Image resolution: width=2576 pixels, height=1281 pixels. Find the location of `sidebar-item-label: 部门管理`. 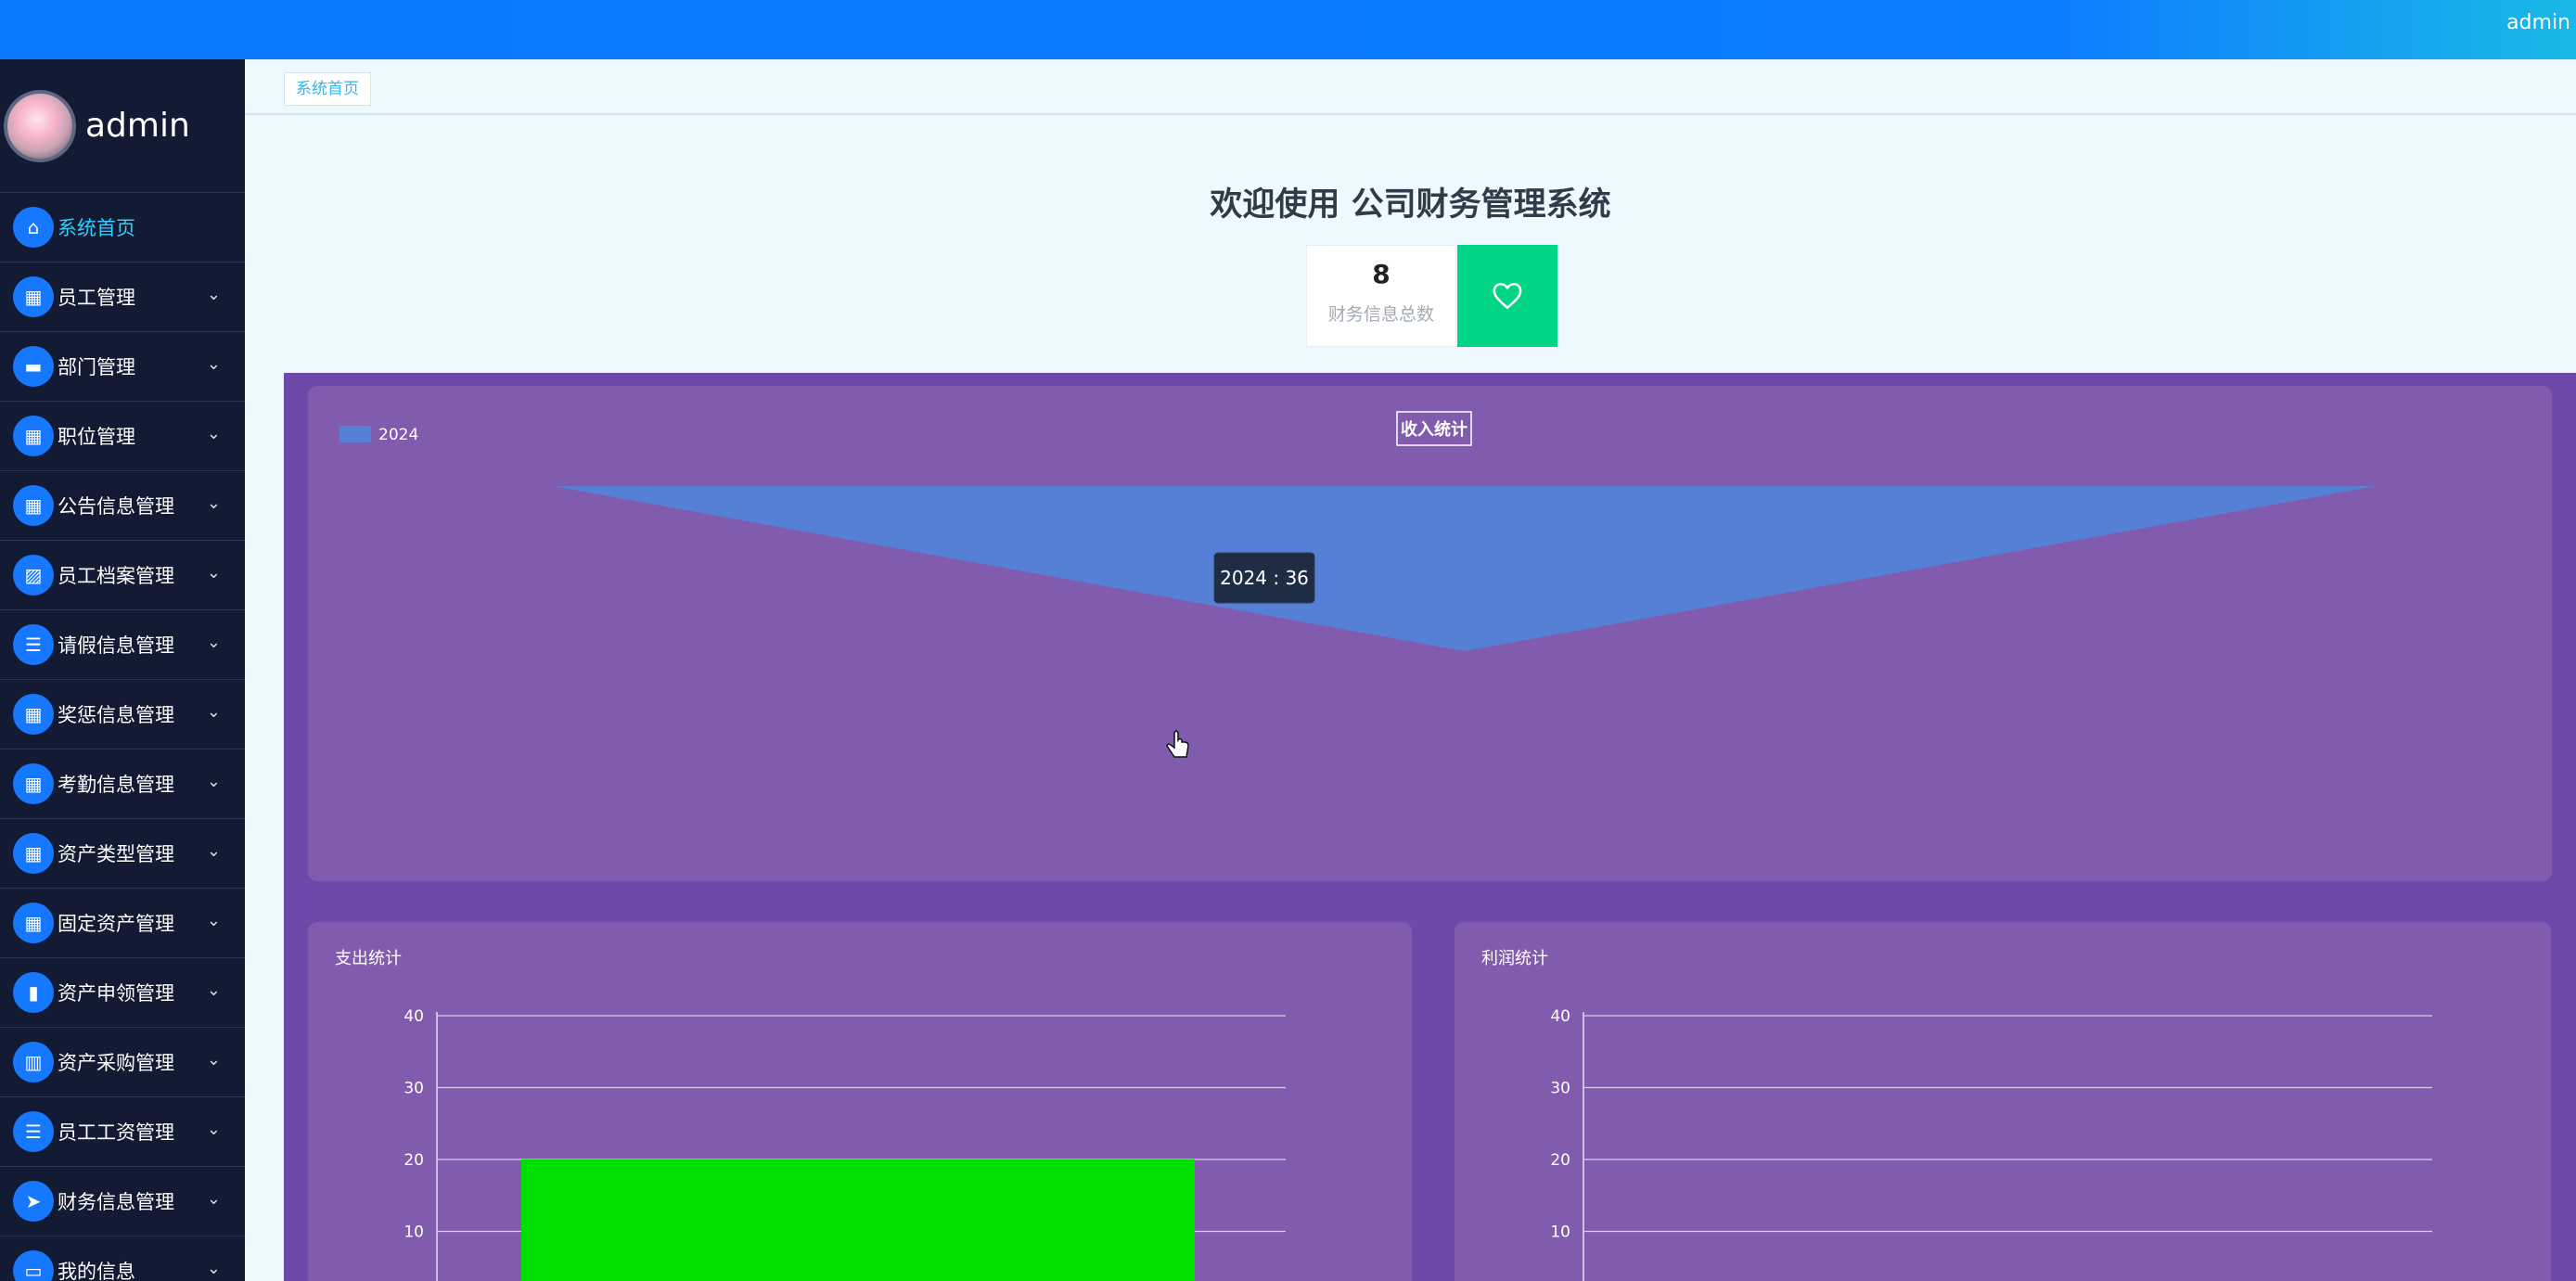

sidebar-item-label: 部门管理 is located at coordinates (96, 367).